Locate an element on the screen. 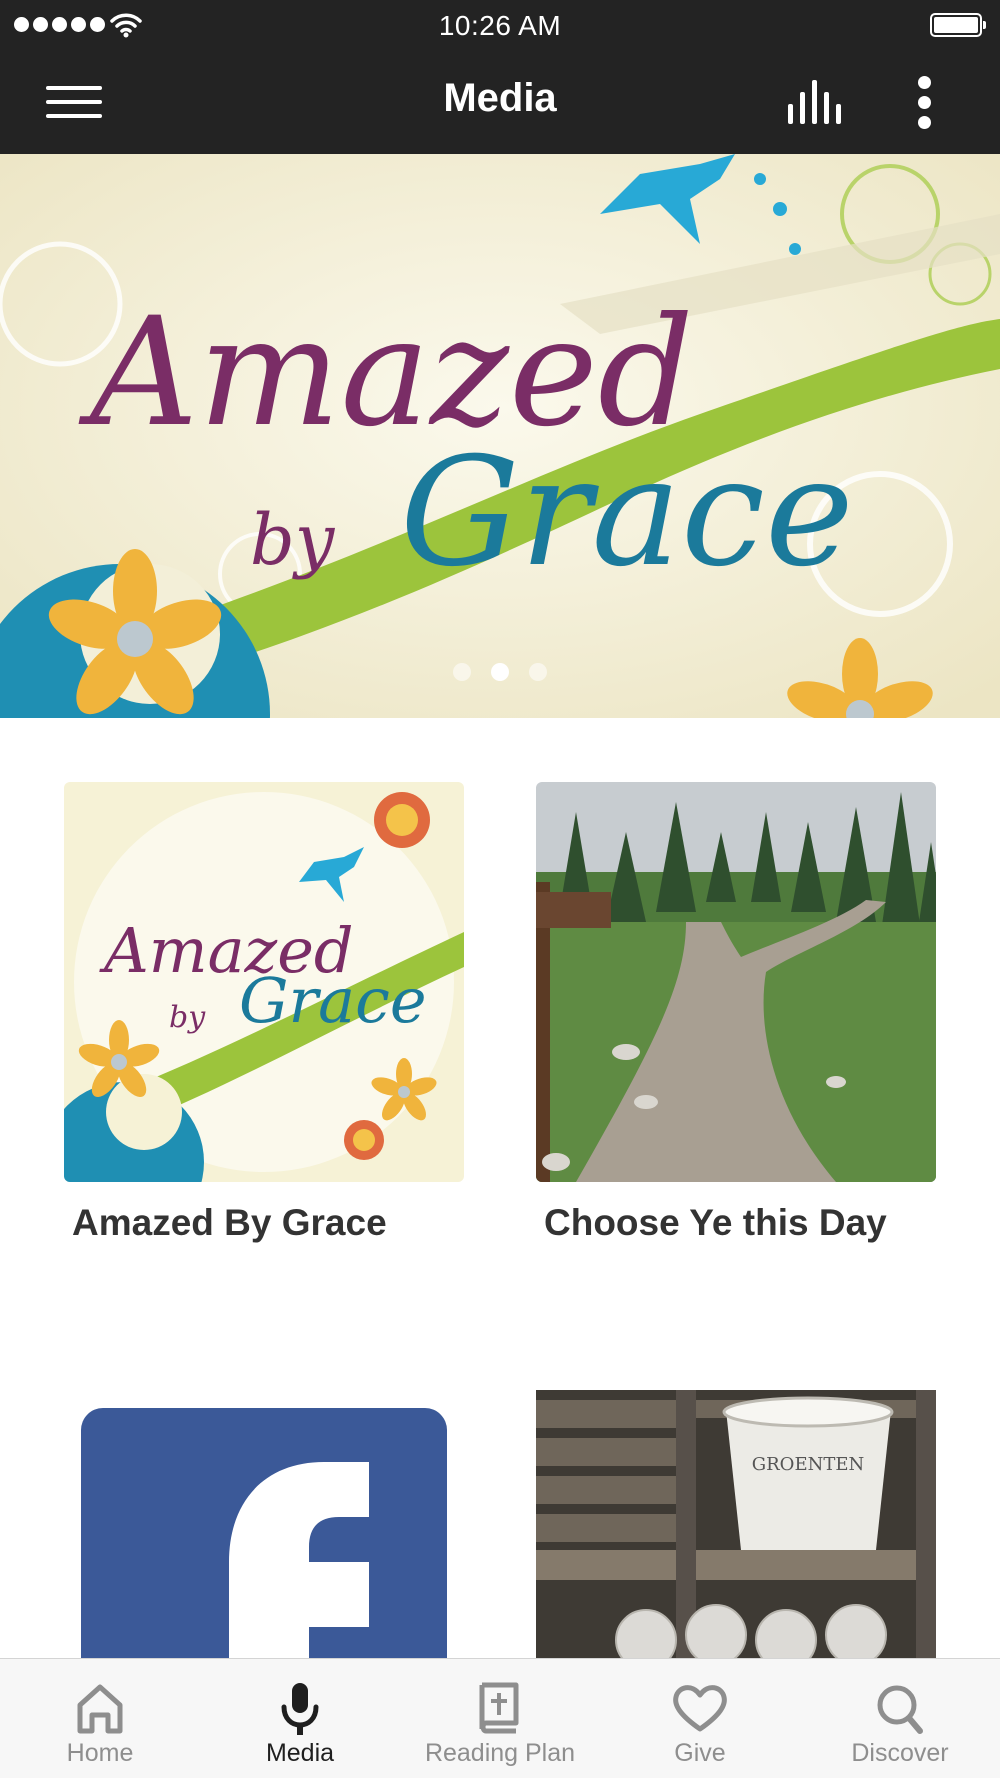 The width and height of the screenshot is (1000, 1778). media-thumbnail is located at coordinates (736, 982).